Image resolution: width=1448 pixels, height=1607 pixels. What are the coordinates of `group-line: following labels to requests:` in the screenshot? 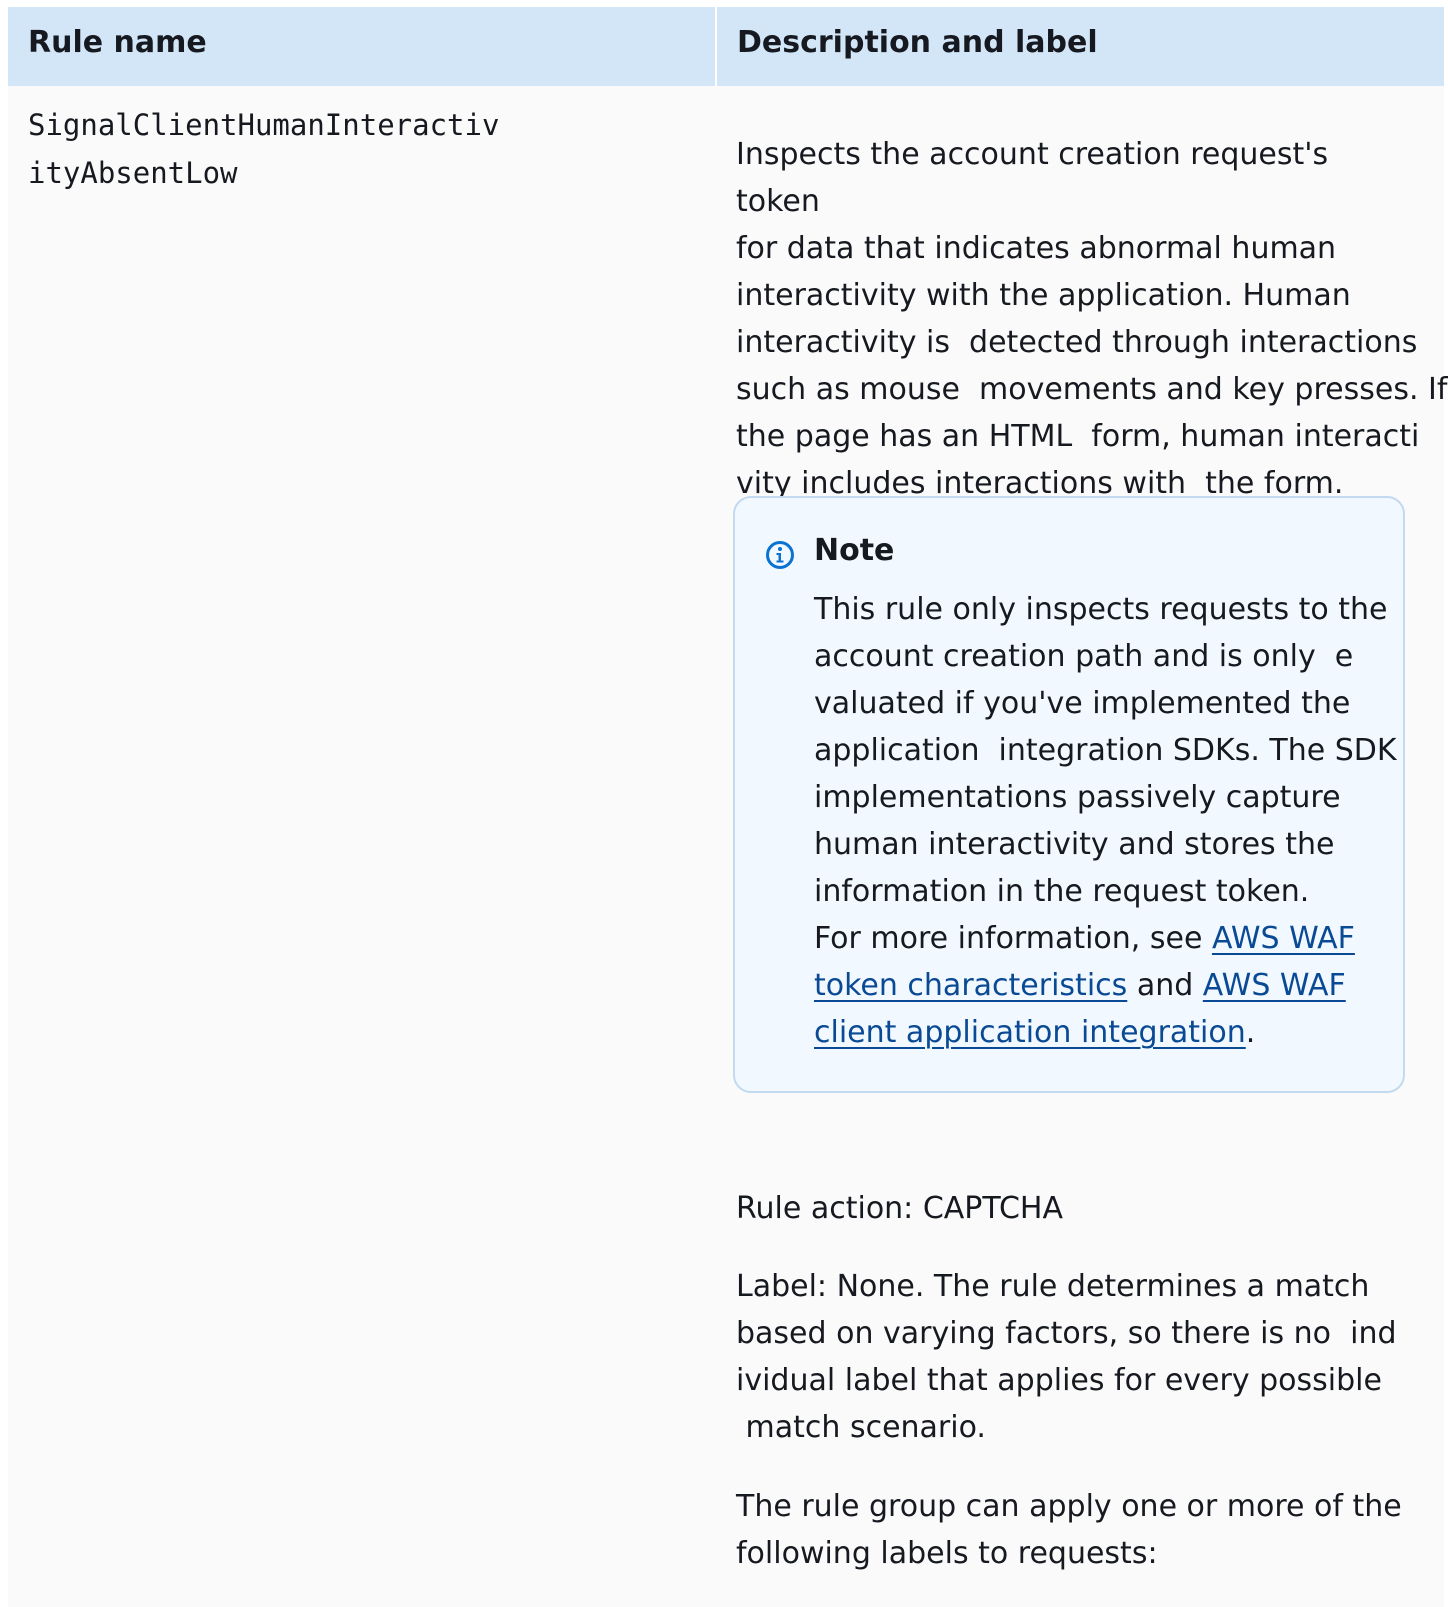 It's located at (947, 1553).